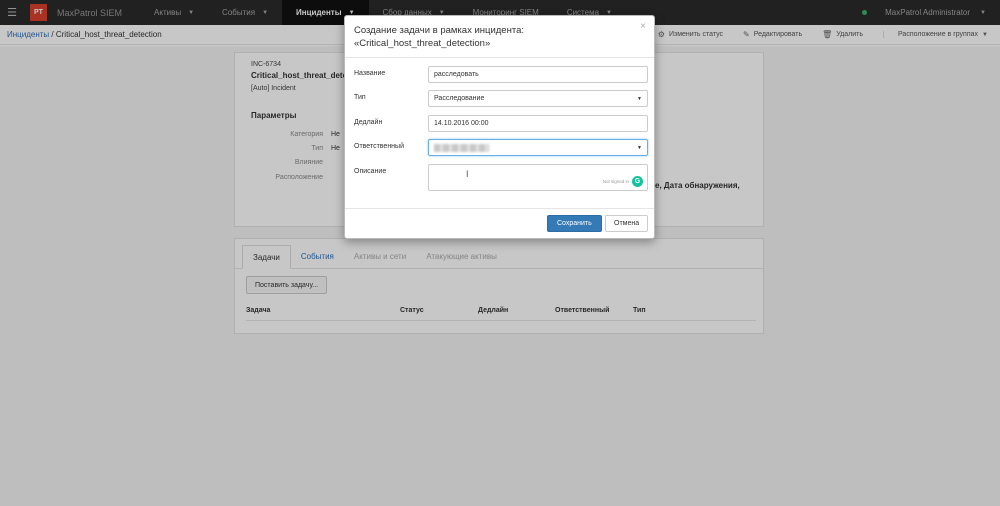 Image resolution: width=1000 pixels, height=506 pixels. Describe the element at coordinates (627, 223) in the screenshot. I see `cancel-button: Отмена` at that location.